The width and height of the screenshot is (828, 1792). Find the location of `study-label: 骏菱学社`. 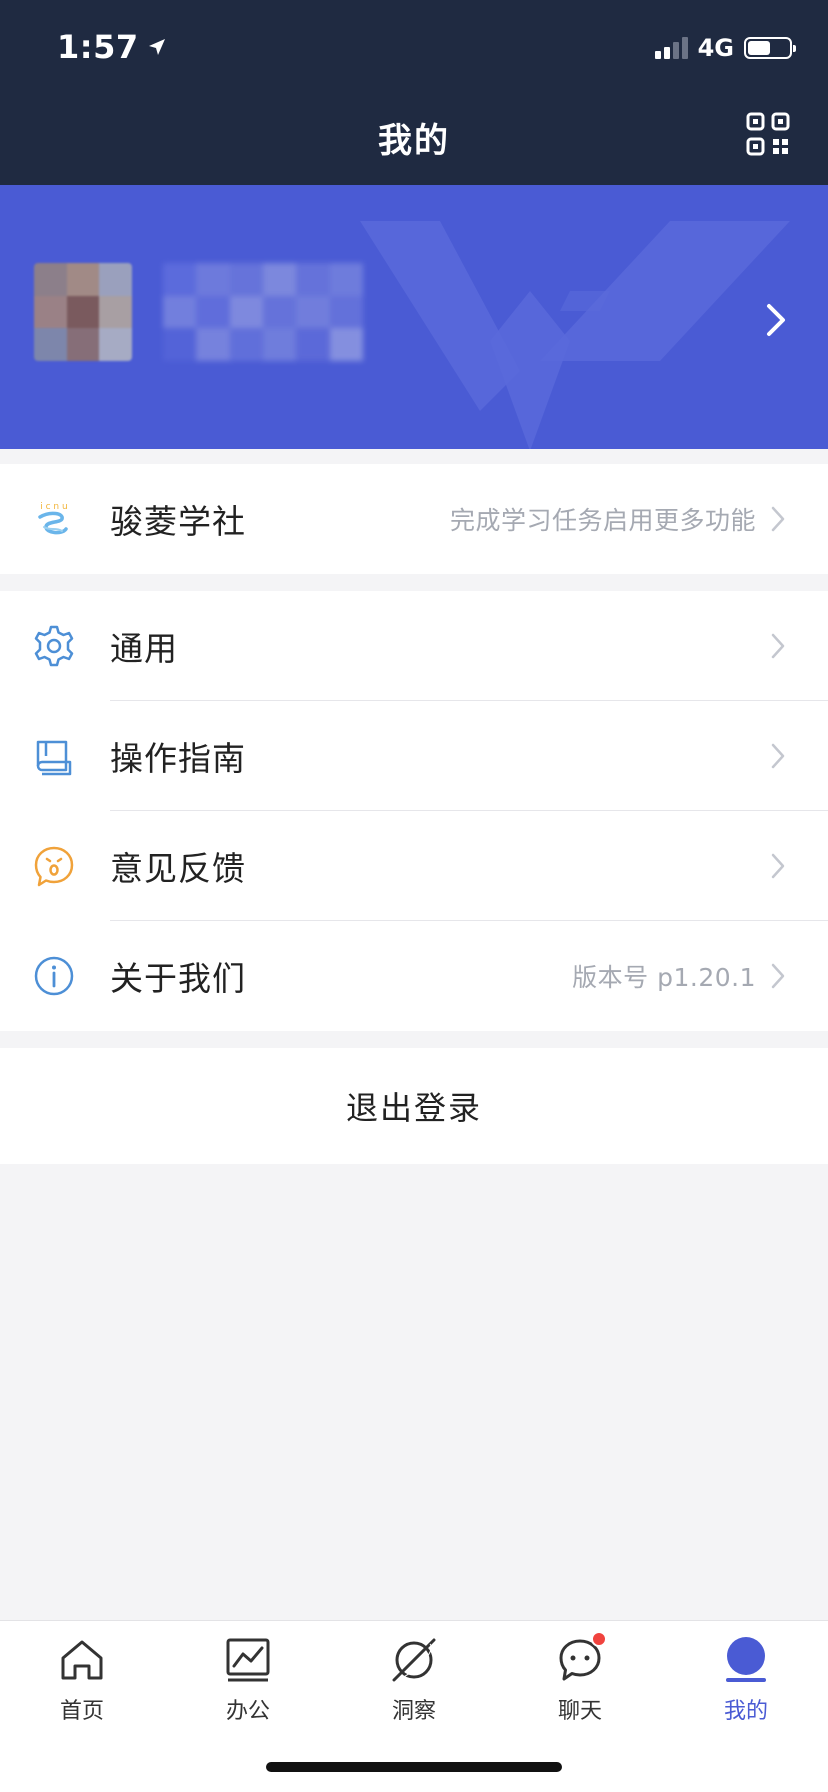

study-label: 骏菱学社 is located at coordinates (178, 521).